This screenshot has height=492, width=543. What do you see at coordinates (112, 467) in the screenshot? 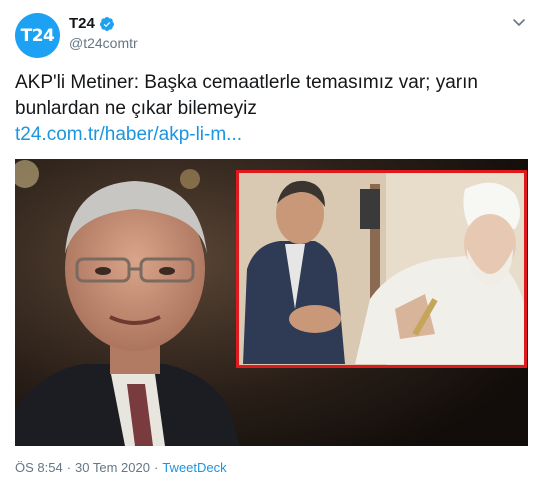
I see `tweet-date: 30 Tem 2020` at bounding box center [112, 467].